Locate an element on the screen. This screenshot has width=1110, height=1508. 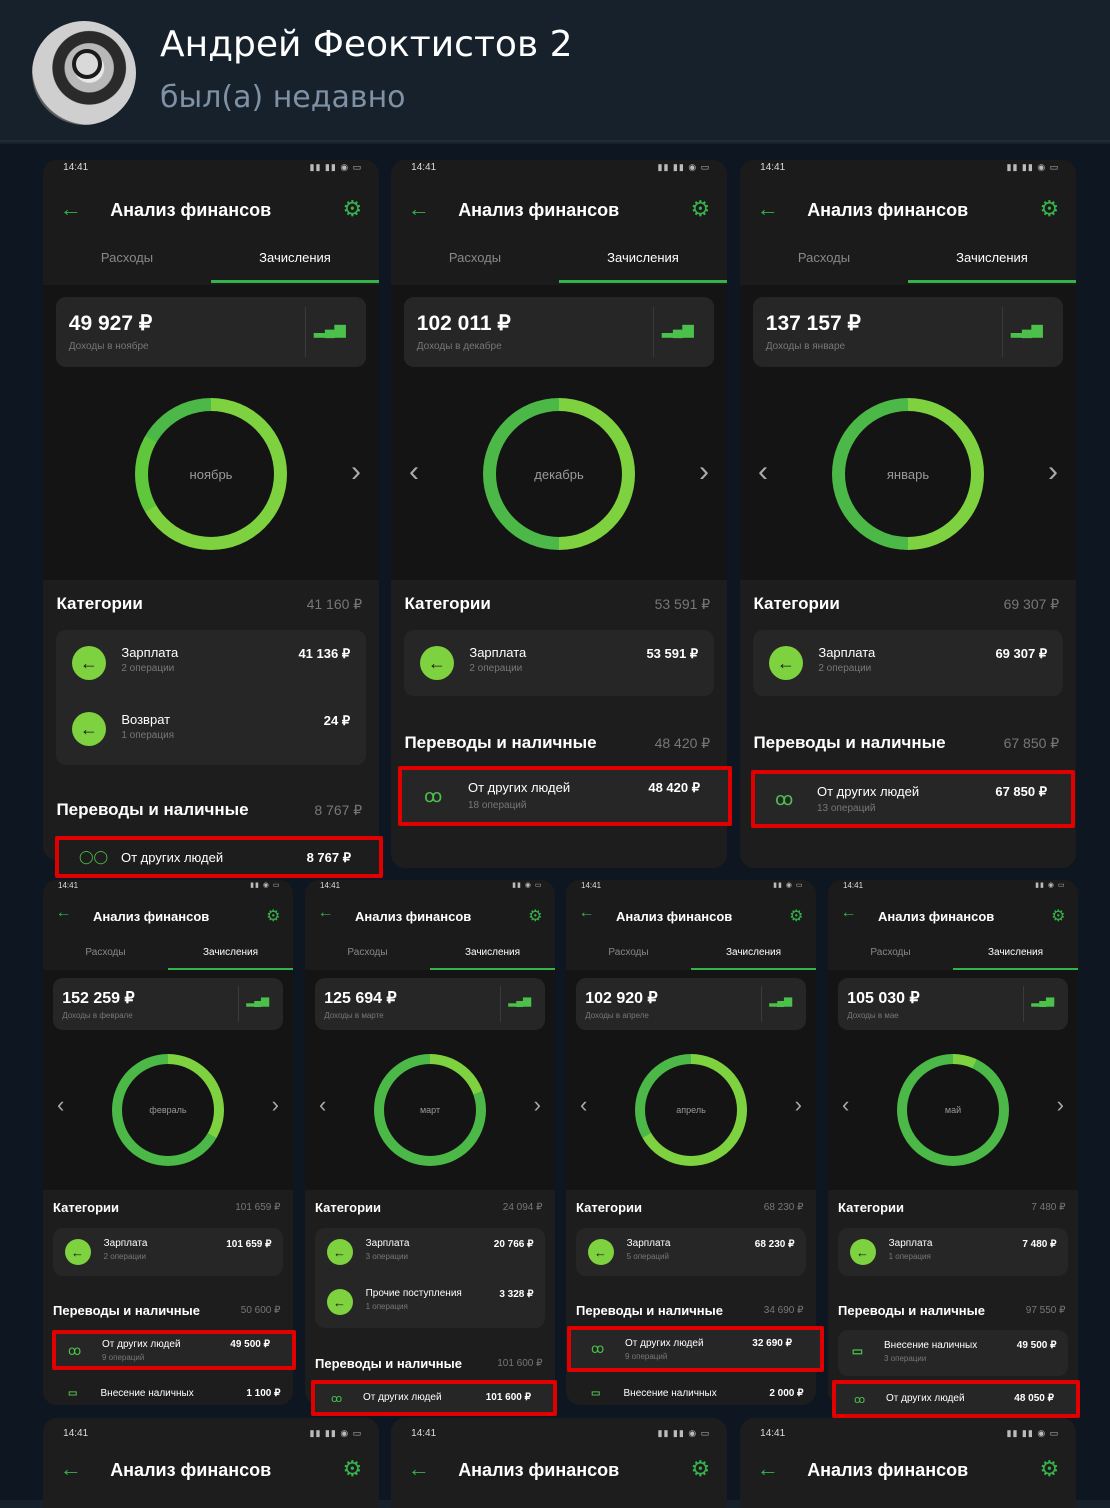
transfers-heading: Переводы и наличные is located at coordinates (649, 1310).